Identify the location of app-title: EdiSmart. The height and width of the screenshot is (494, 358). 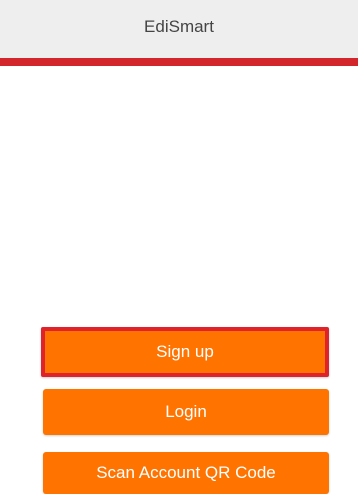
(179, 26).